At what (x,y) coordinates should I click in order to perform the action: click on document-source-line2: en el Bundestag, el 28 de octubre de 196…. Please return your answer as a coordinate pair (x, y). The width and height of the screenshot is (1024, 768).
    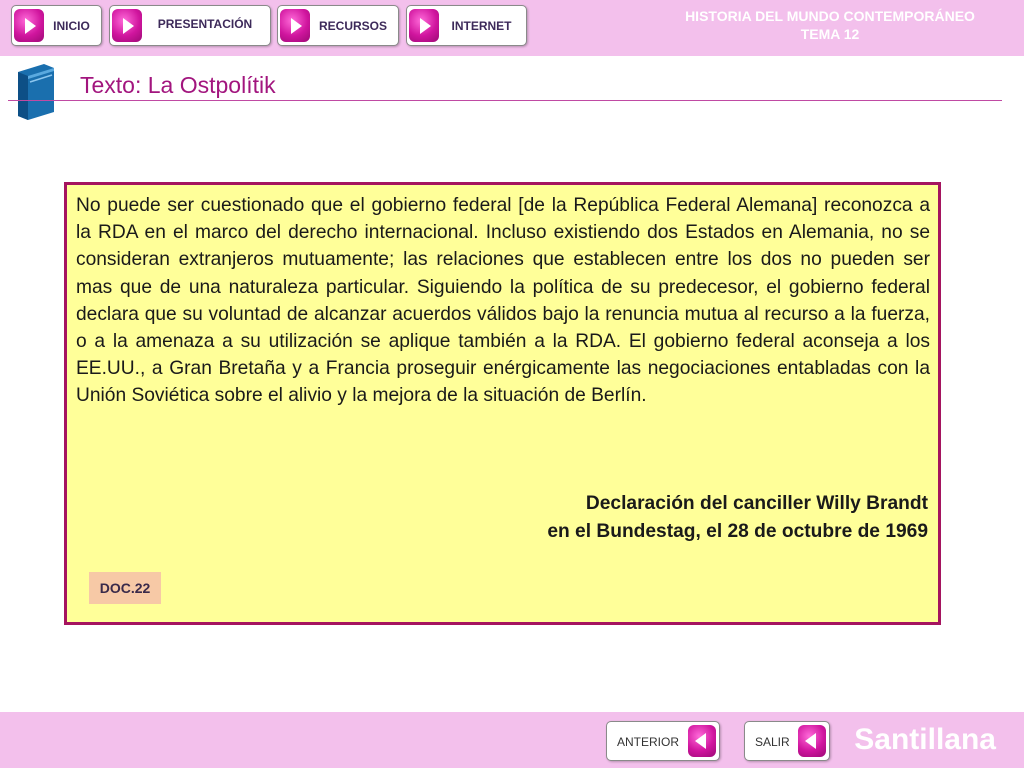
    Looking at the image, I should click on (737, 531).